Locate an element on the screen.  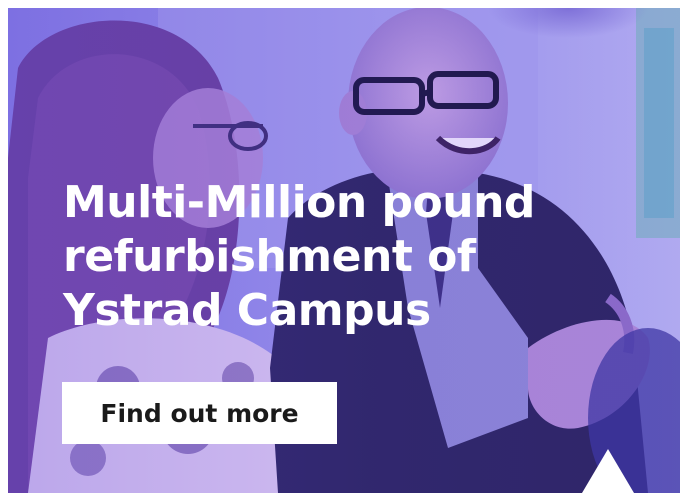
find-out-more-button: Find out more is located at coordinates (199, 413).